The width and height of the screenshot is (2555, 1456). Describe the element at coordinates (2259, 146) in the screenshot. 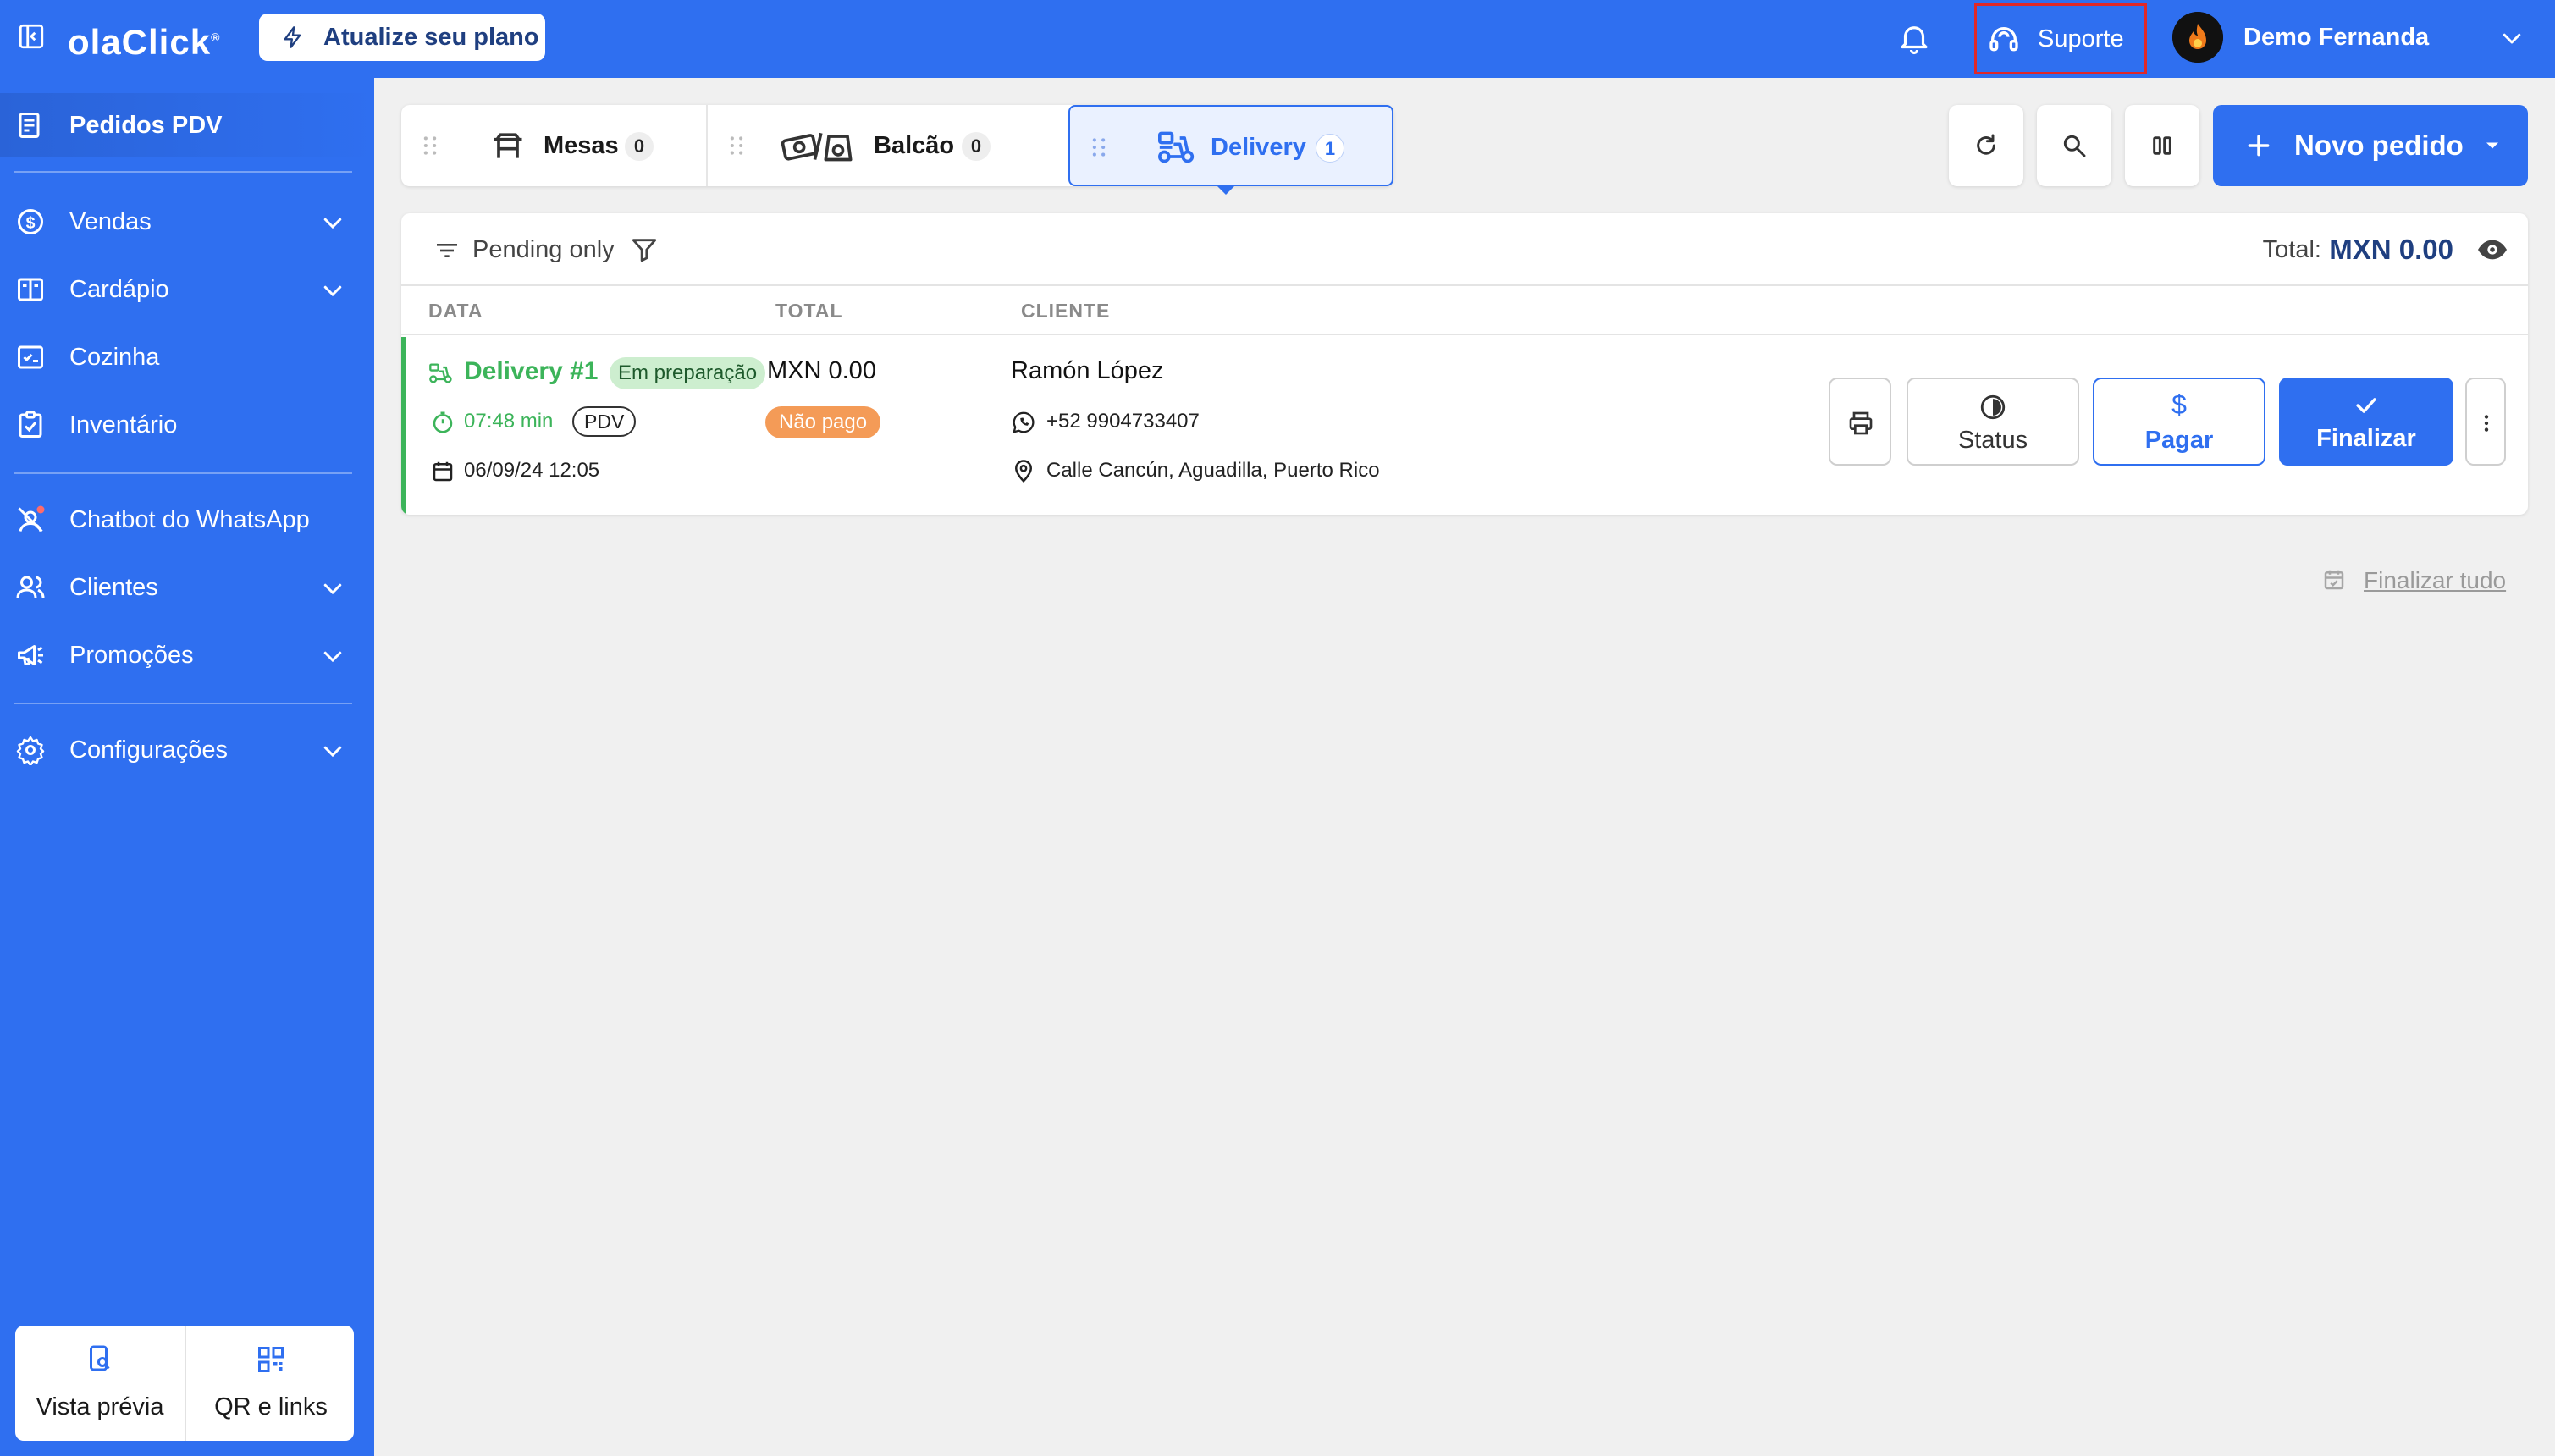

I see `plus-icon` at that location.